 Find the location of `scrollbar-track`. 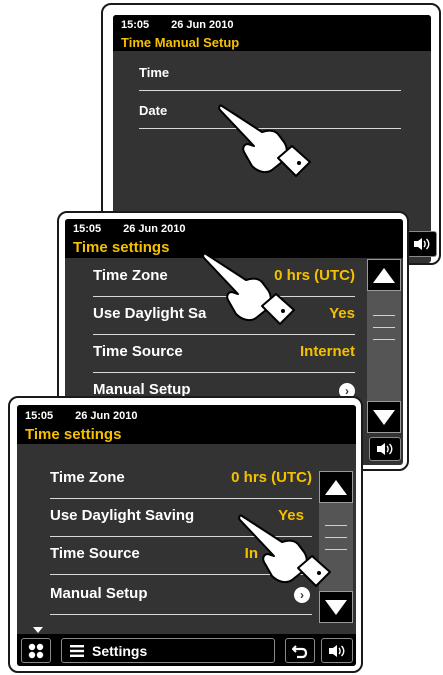

scrollbar-track is located at coordinates (384, 346).